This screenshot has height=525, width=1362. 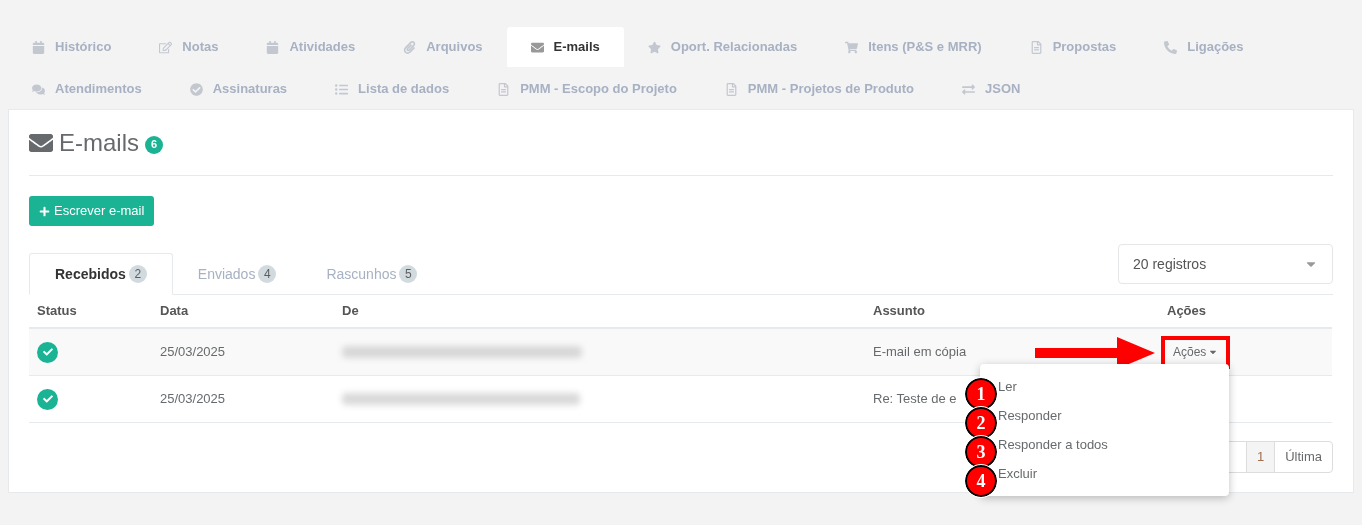 I want to click on step-number-marker: 2, so click(x=981, y=423).